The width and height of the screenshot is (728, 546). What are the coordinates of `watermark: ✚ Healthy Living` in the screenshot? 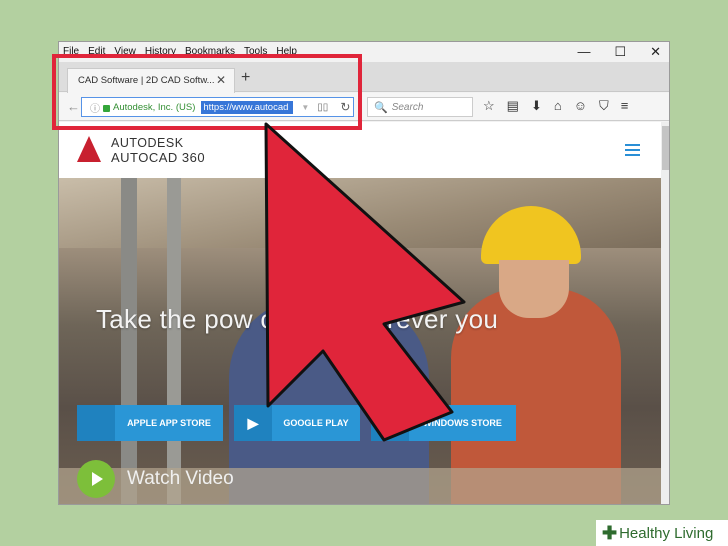 It's located at (662, 533).